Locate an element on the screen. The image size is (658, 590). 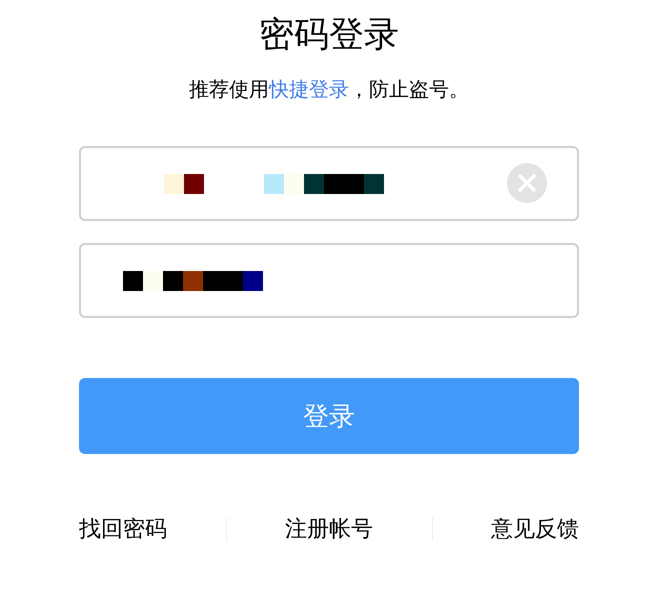
password-field is located at coordinates (329, 280).